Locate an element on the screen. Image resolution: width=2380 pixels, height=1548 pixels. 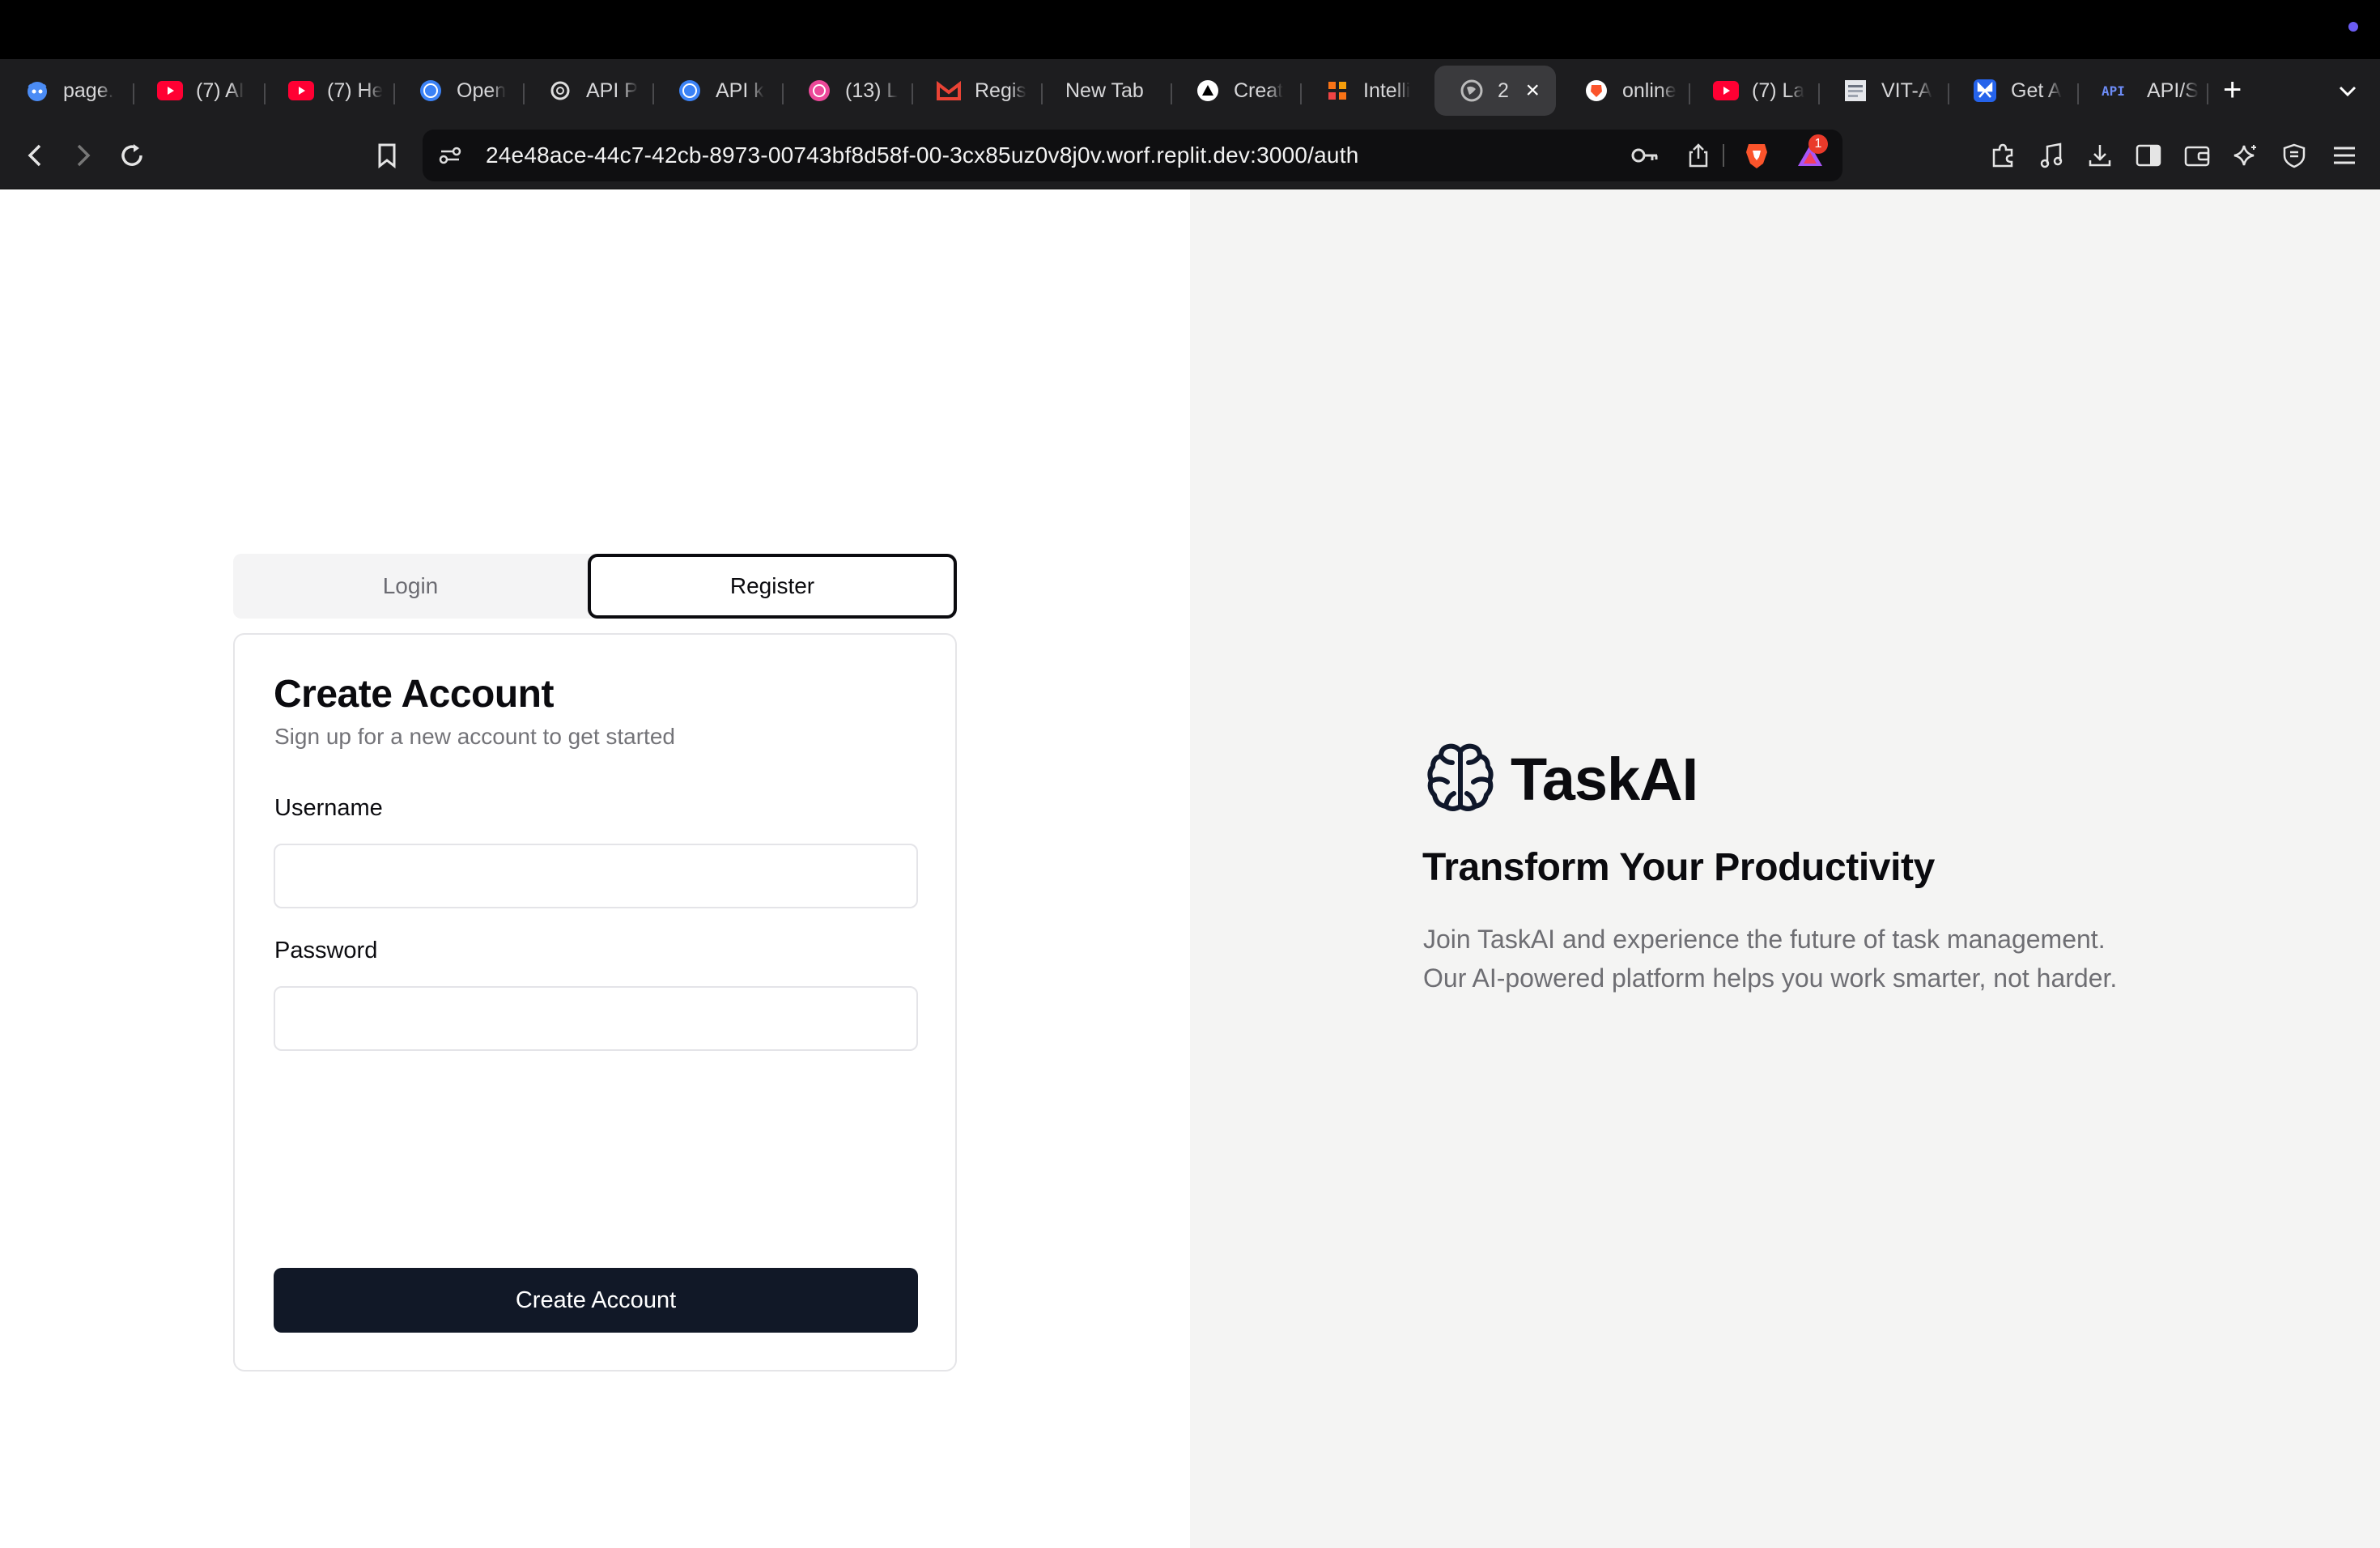
browser-tab: VIT-A is located at coordinates (1883, 91).